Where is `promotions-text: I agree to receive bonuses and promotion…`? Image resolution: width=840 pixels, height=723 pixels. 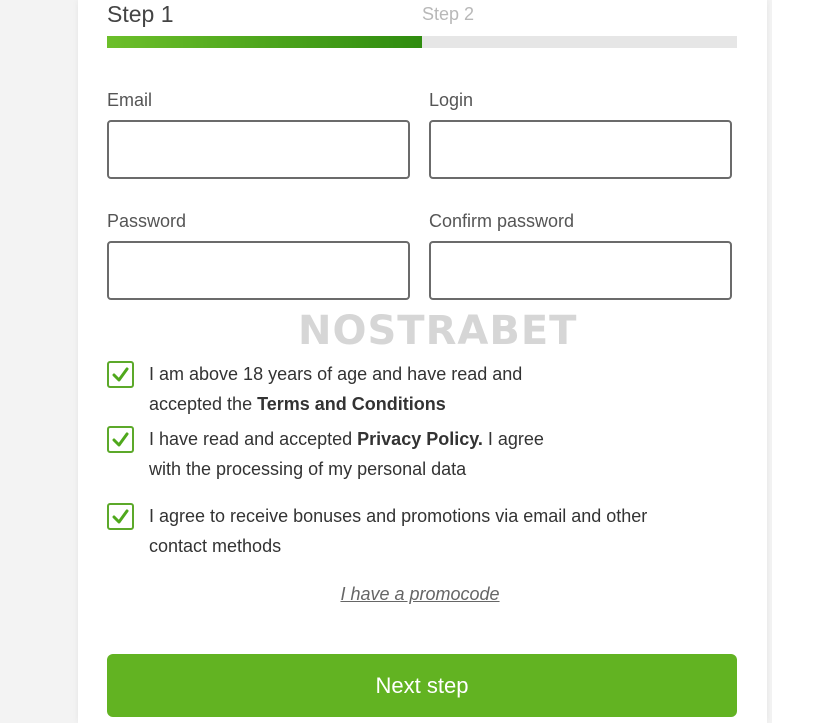 promotions-text: I agree to receive bonuses and promotion… is located at coordinates (419, 531).